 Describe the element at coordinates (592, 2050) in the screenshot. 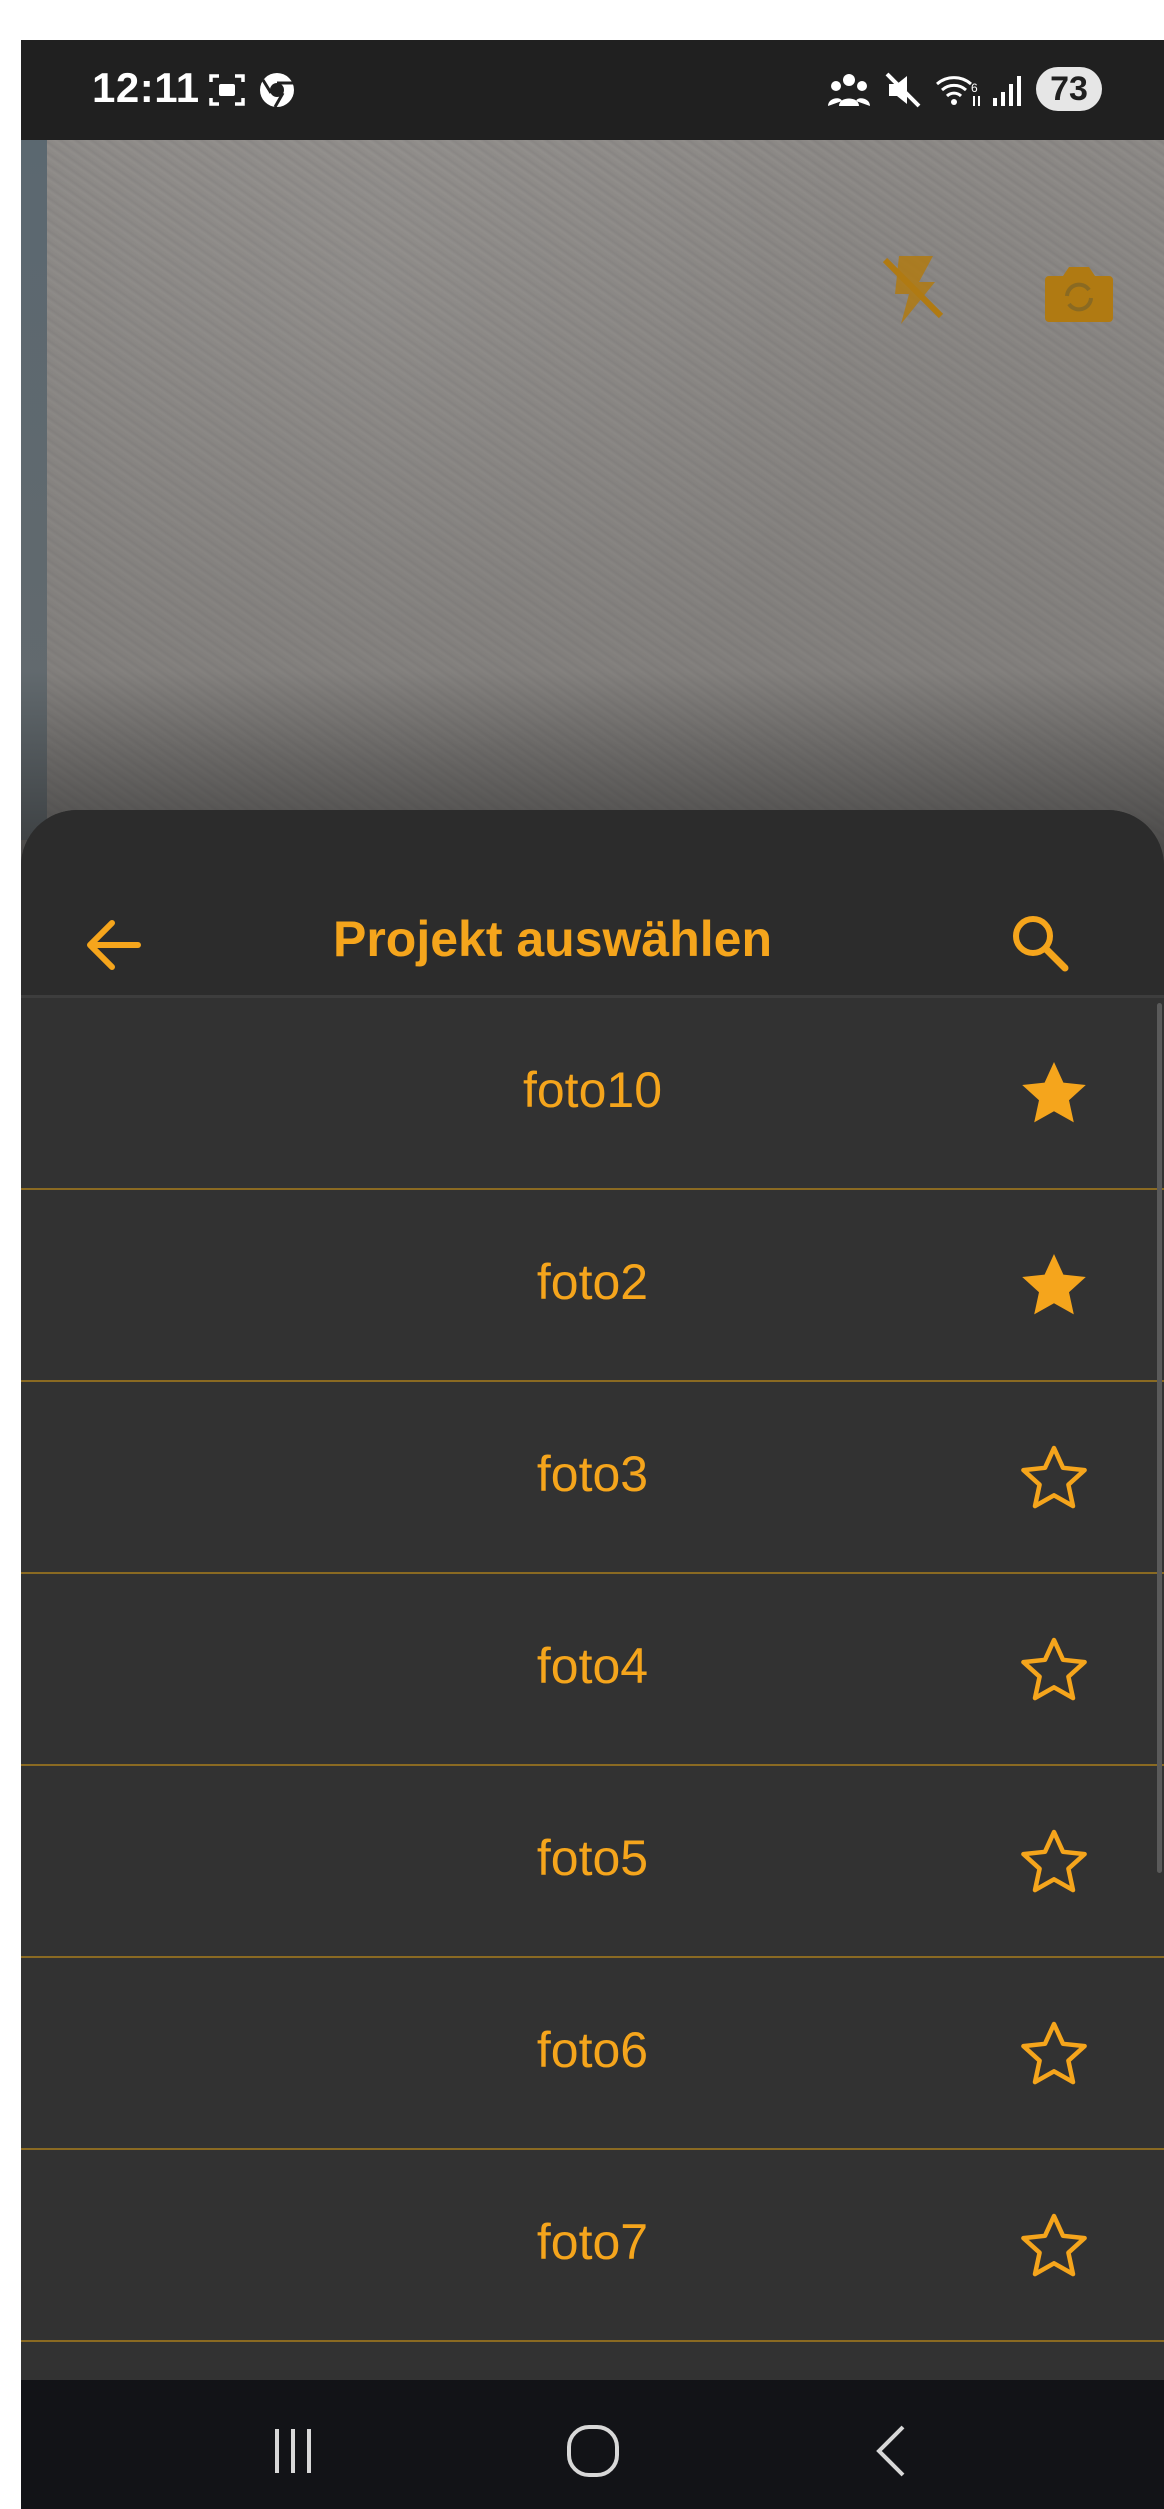

I see `list-item-label: foto6` at that location.